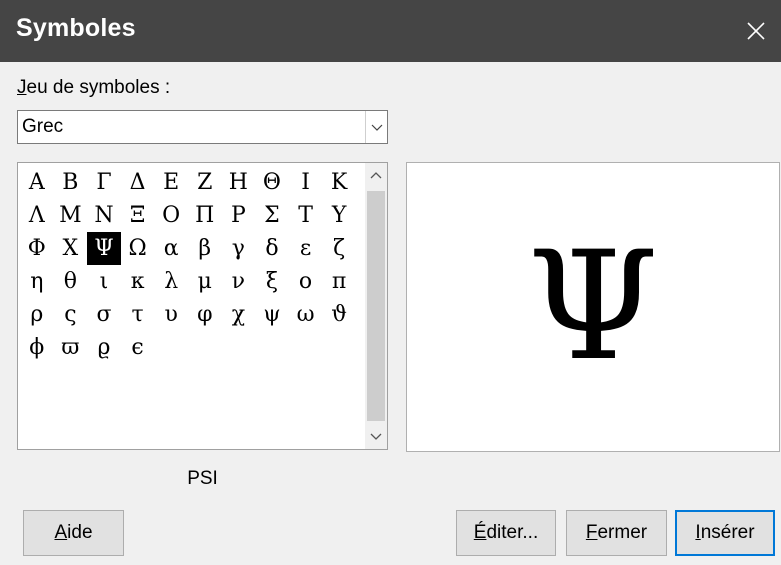 This screenshot has height=565, width=781. Describe the element at coordinates (202, 478) in the screenshot. I see `symbol-name-label: PSI` at that location.